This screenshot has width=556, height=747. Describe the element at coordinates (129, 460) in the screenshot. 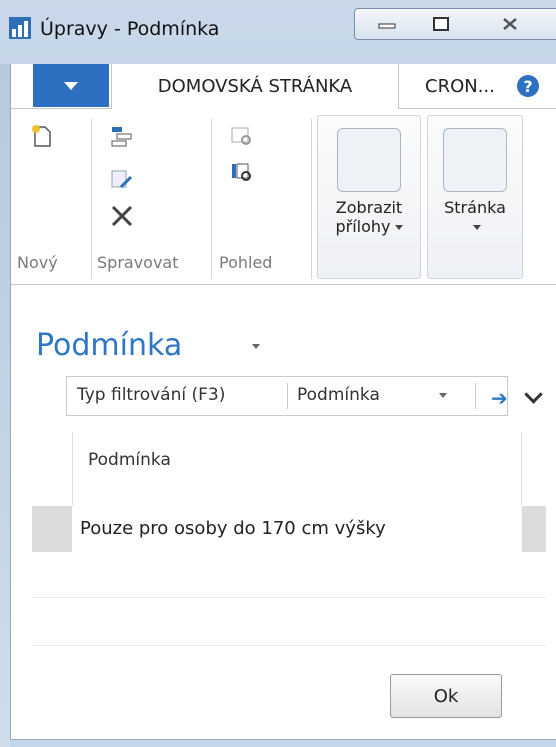

I see `column-header: Podmínka` at that location.